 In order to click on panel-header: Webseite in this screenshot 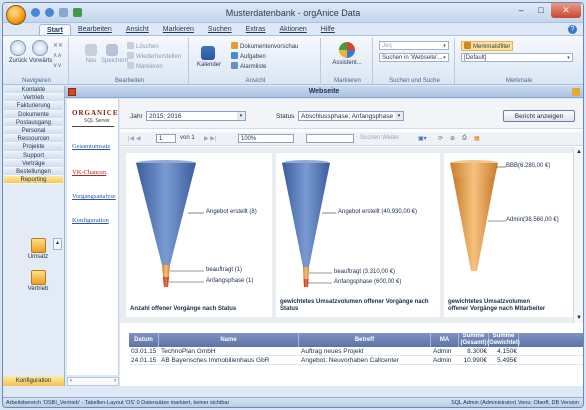, I will do `click(324, 92)`.